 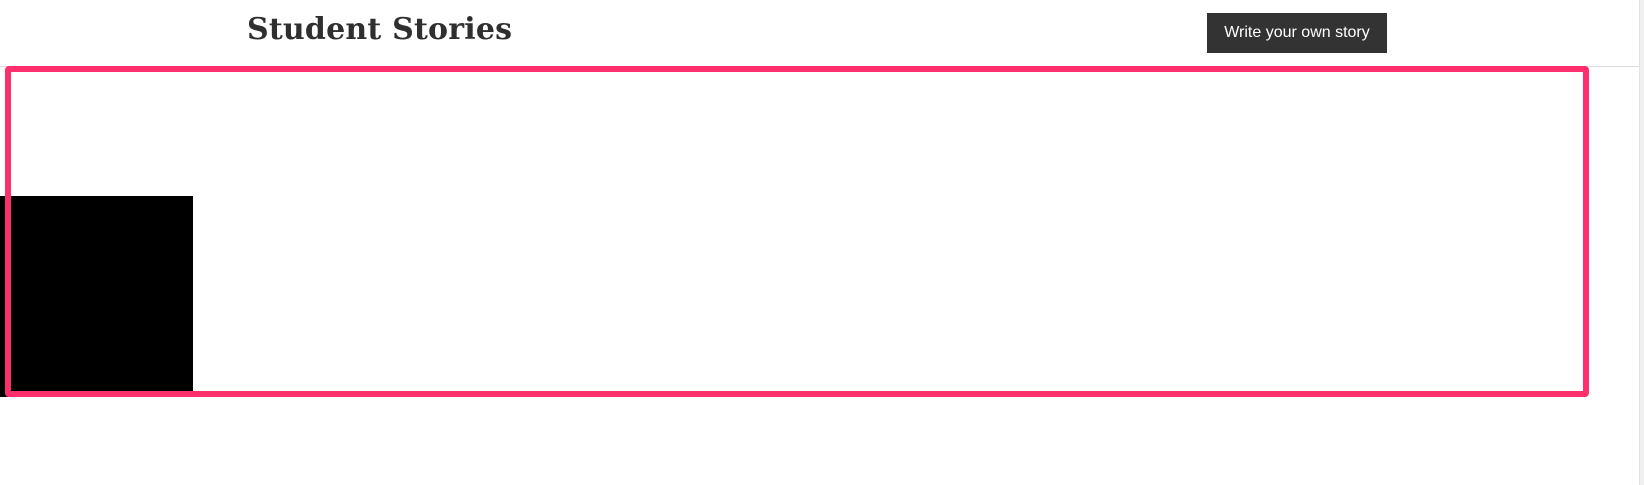 I want to click on page-scrollbar, so click(x=1641, y=242).